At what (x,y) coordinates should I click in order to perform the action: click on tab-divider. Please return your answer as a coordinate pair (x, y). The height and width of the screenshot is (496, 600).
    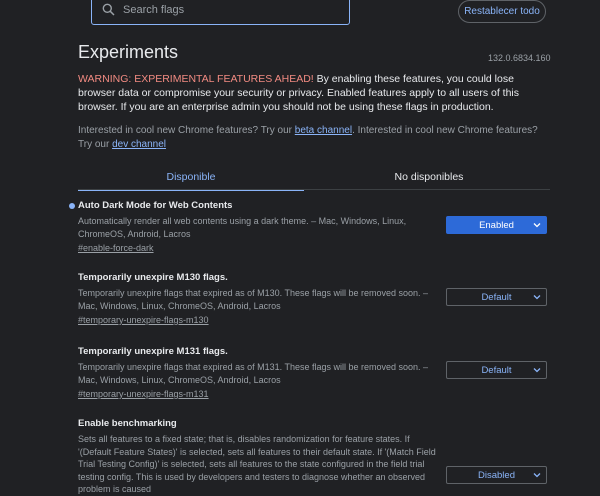
    Looking at the image, I should click on (314, 189).